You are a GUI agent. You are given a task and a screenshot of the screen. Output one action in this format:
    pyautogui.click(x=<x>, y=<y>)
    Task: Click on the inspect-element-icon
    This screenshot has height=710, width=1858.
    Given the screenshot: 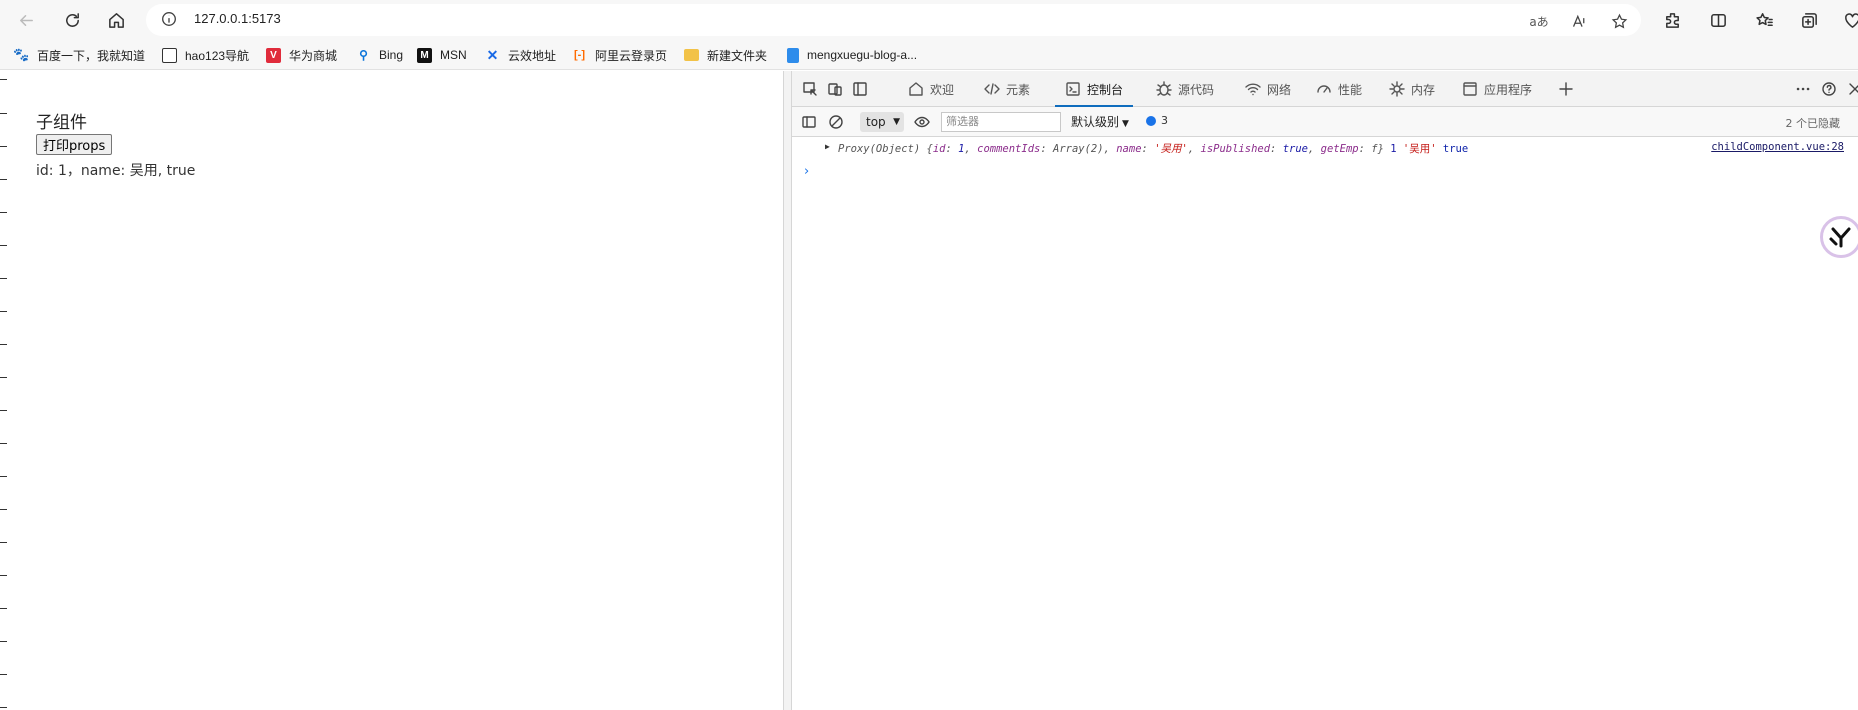 What is the action you would take?
    pyautogui.click(x=810, y=89)
    